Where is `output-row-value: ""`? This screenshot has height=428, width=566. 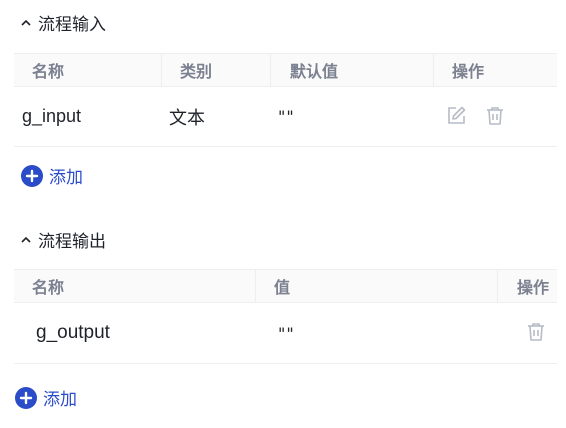 output-row-value: "" is located at coordinates (286, 333).